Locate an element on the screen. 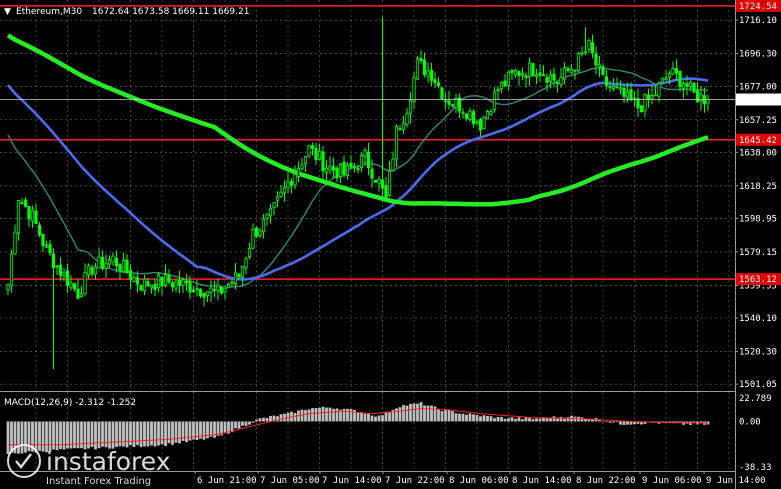  header-arrow: ▼ is located at coordinates (7, 12).